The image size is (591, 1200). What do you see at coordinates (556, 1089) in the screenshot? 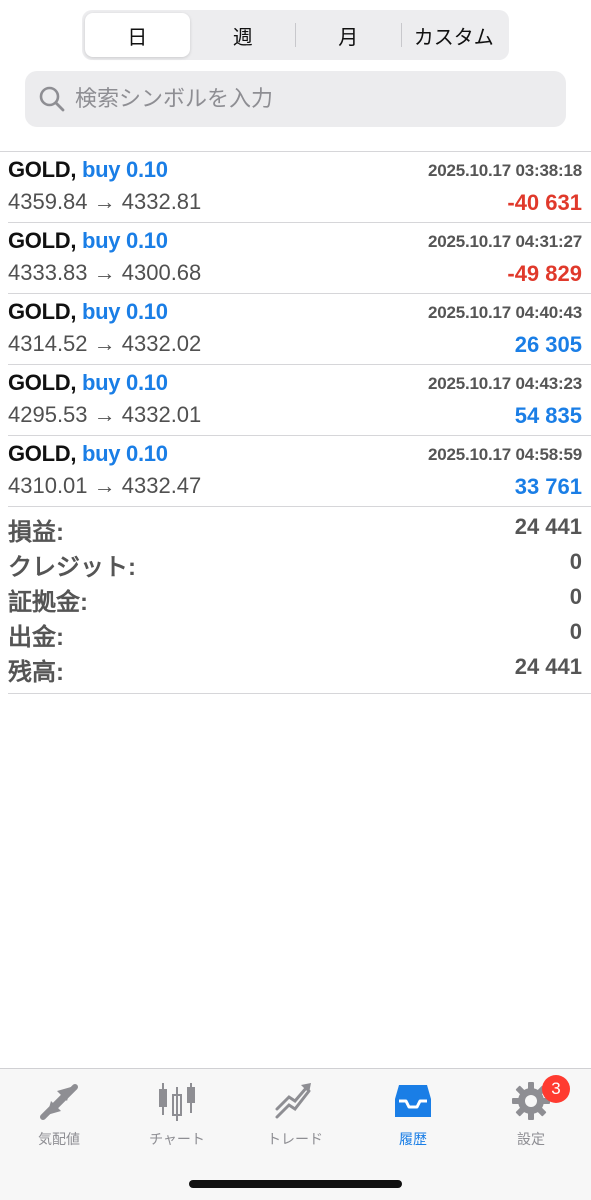
I see `settings-notification-badge: 3` at bounding box center [556, 1089].